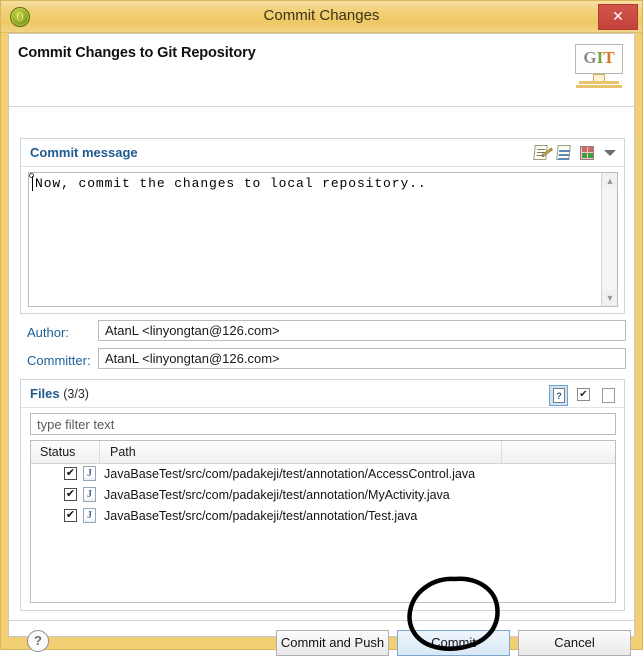  I want to click on close-button: ✕, so click(618, 17).